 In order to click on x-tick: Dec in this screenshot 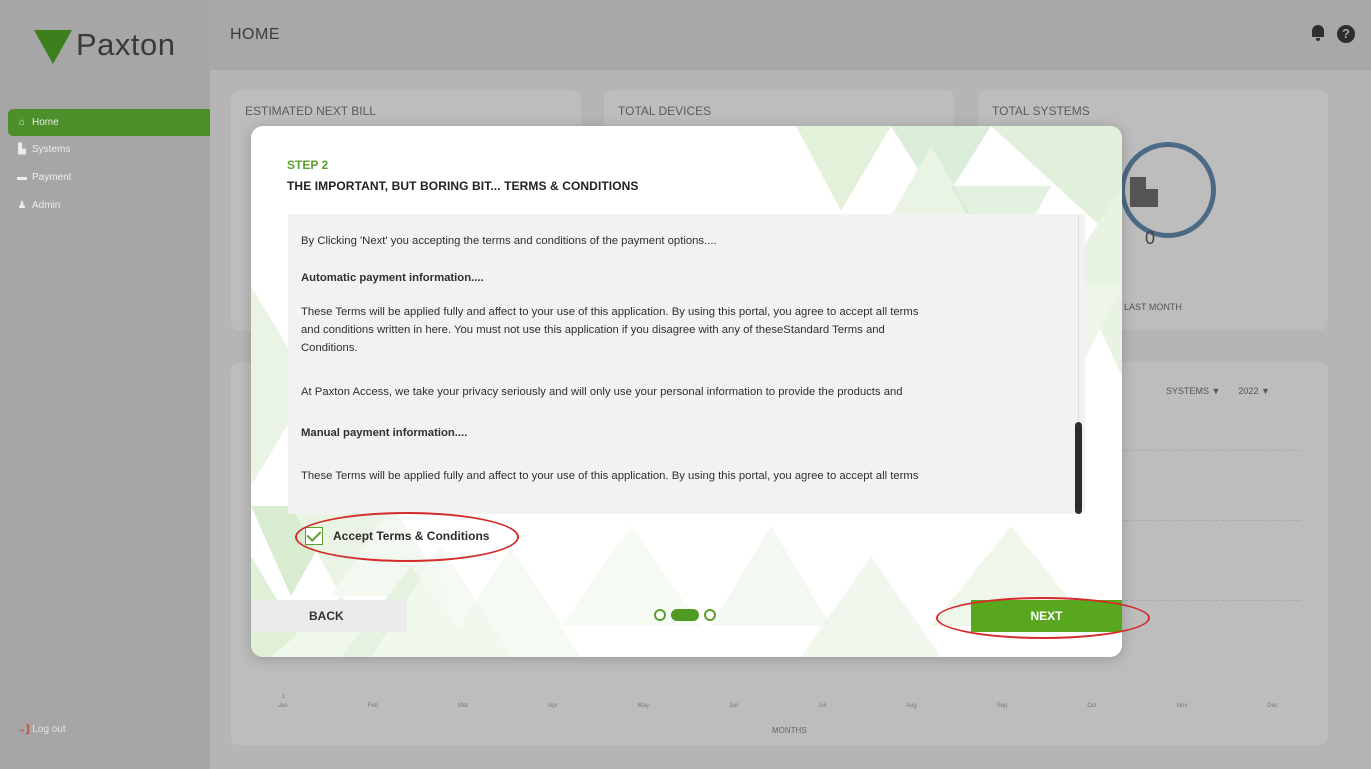, I will do `click(1272, 706)`.